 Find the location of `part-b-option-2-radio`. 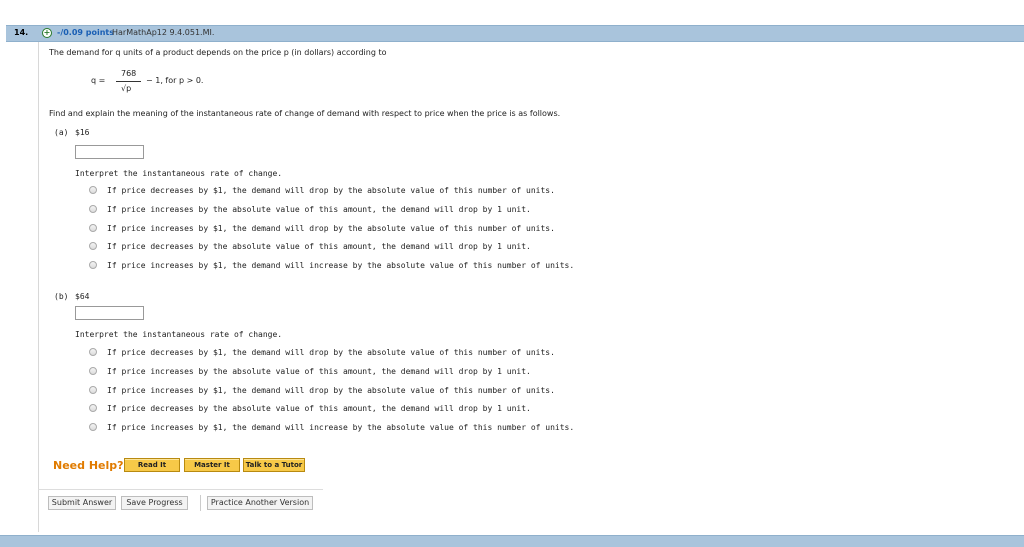

part-b-option-2-radio is located at coordinates (93, 371).